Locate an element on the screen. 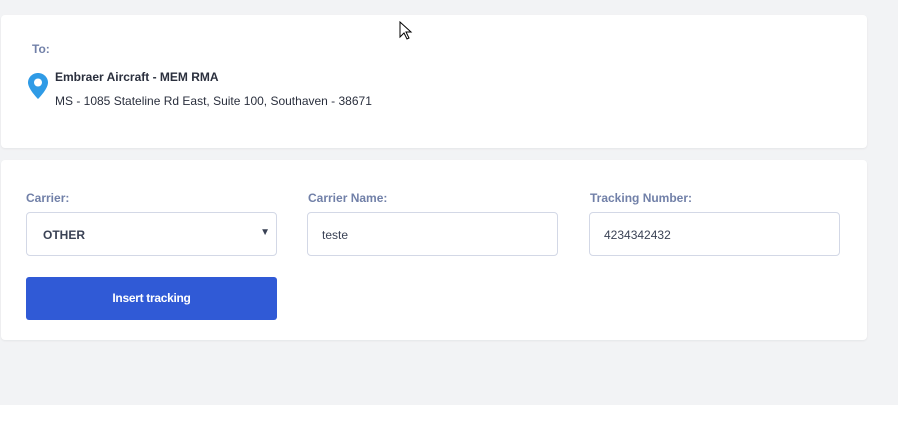  tracking-number-label: Tracking Number: is located at coordinates (641, 198).